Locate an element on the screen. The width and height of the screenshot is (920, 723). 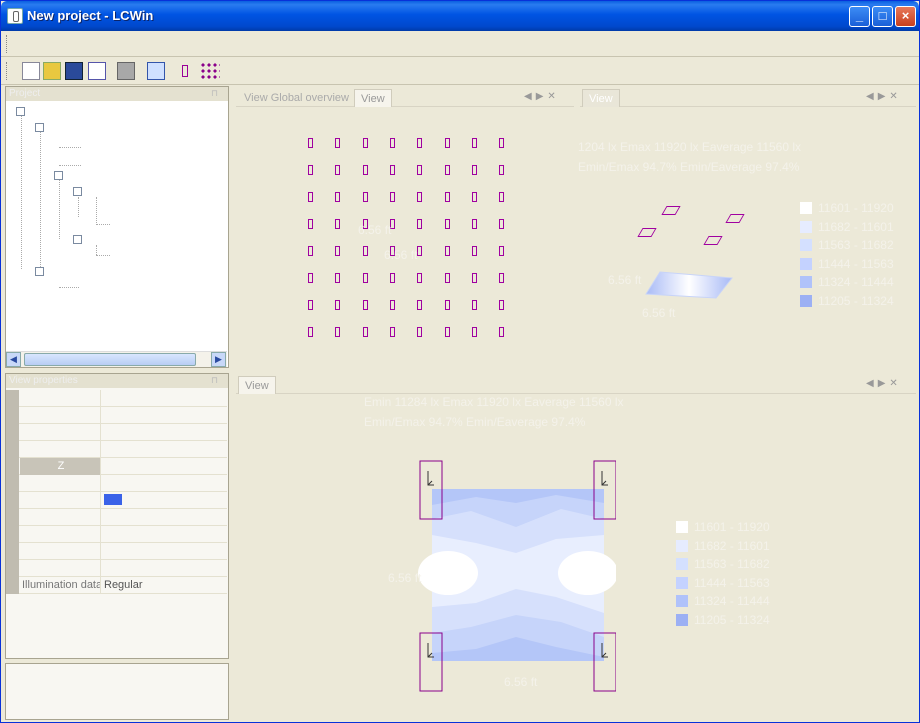
tab-view-2d: View is located at coordinates (257, 385).